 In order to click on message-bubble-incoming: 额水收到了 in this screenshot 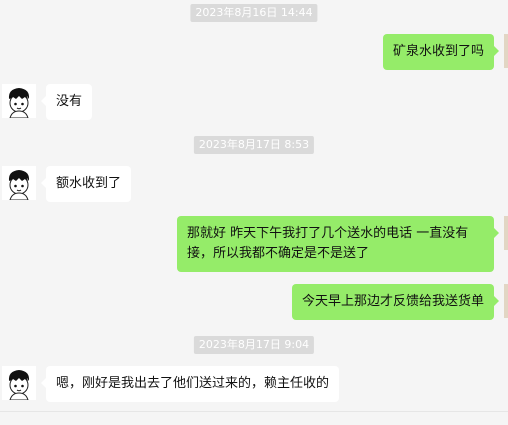, I will do `click(86, 184)`.